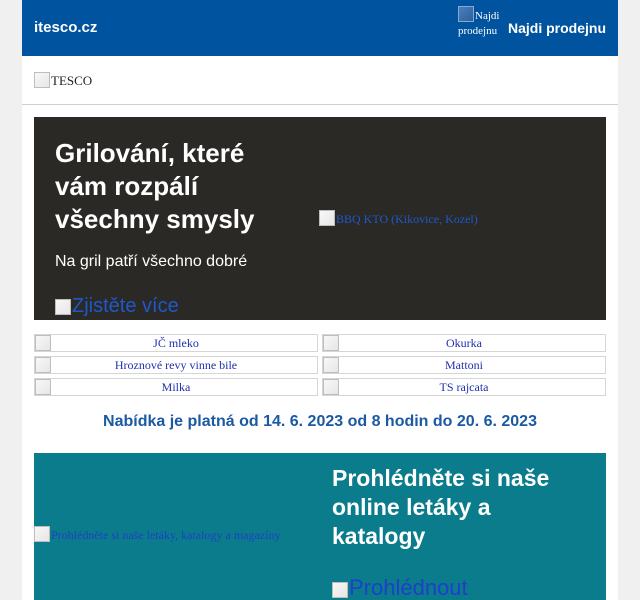 The image size is (640, 600). I want to click on tesco-logo: TESCO, so click(63, 80).